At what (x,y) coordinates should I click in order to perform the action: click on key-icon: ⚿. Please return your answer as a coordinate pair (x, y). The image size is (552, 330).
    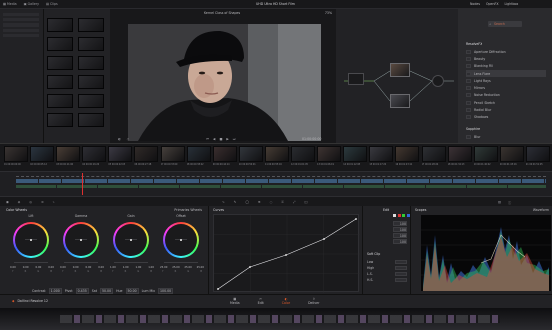
    Looking at the image, I should click on (282, 202).